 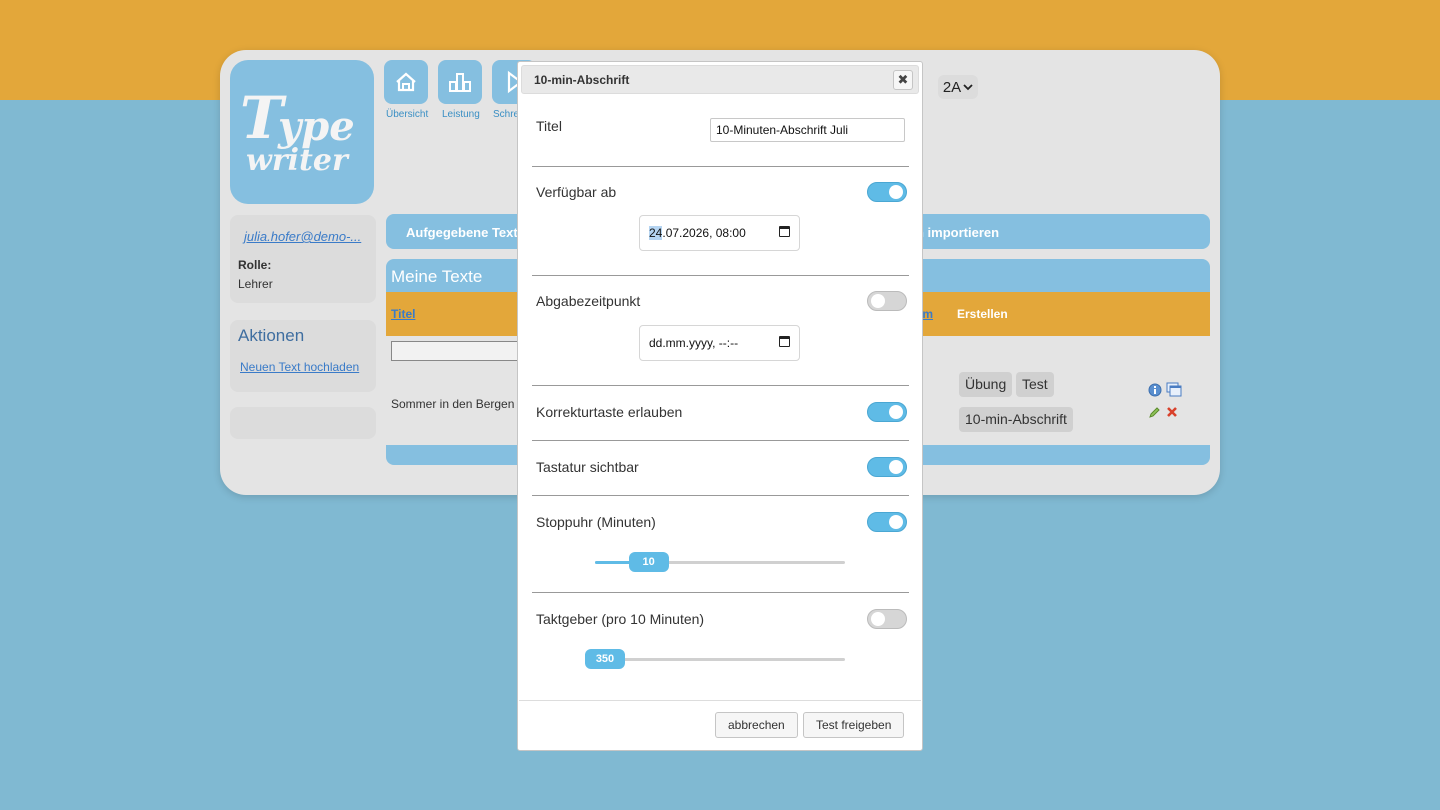 I want to click on release-test-button: Test freigeben, so click(x=854, y=725).